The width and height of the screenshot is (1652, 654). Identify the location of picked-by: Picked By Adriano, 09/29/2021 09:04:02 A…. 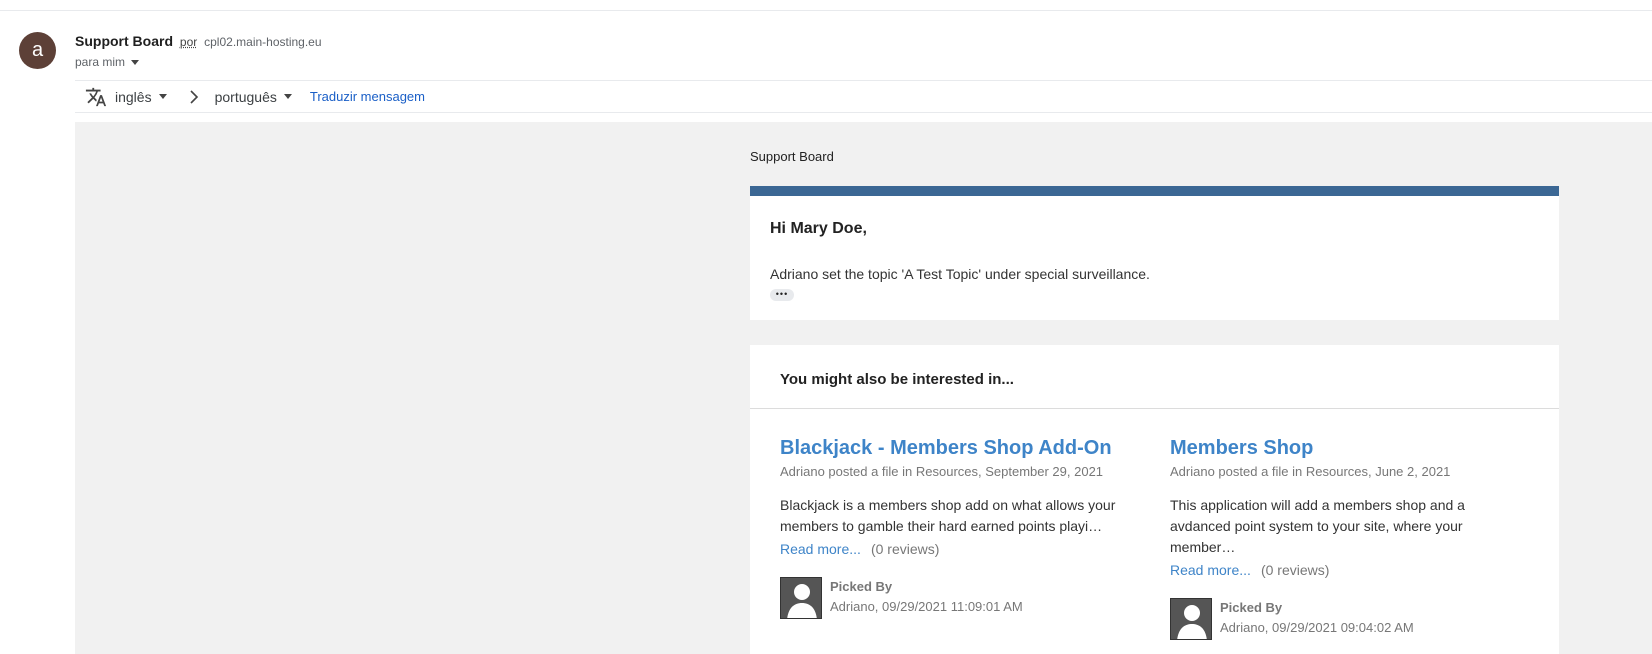
(1350, 619).